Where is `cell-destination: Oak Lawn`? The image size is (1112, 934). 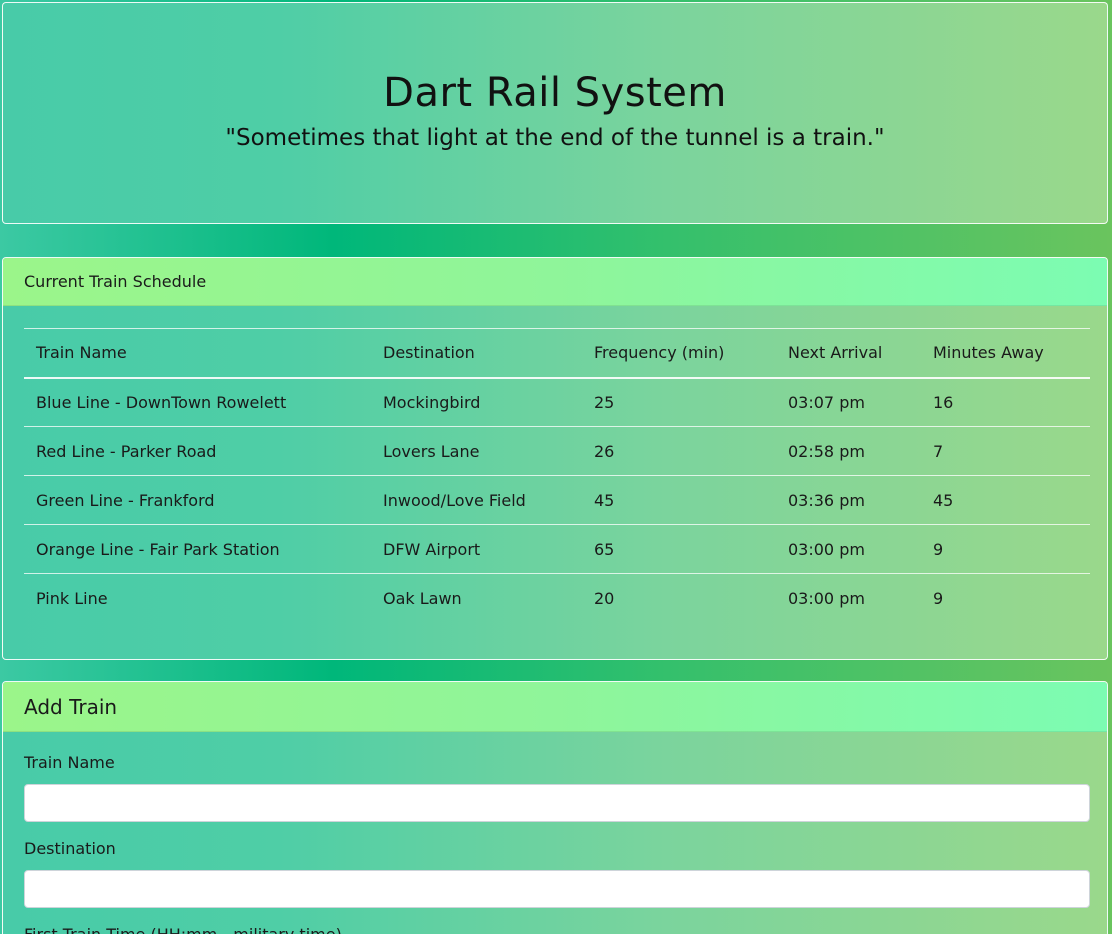
cell-destination: Oak Lawn is located at coordinates (422, 598).